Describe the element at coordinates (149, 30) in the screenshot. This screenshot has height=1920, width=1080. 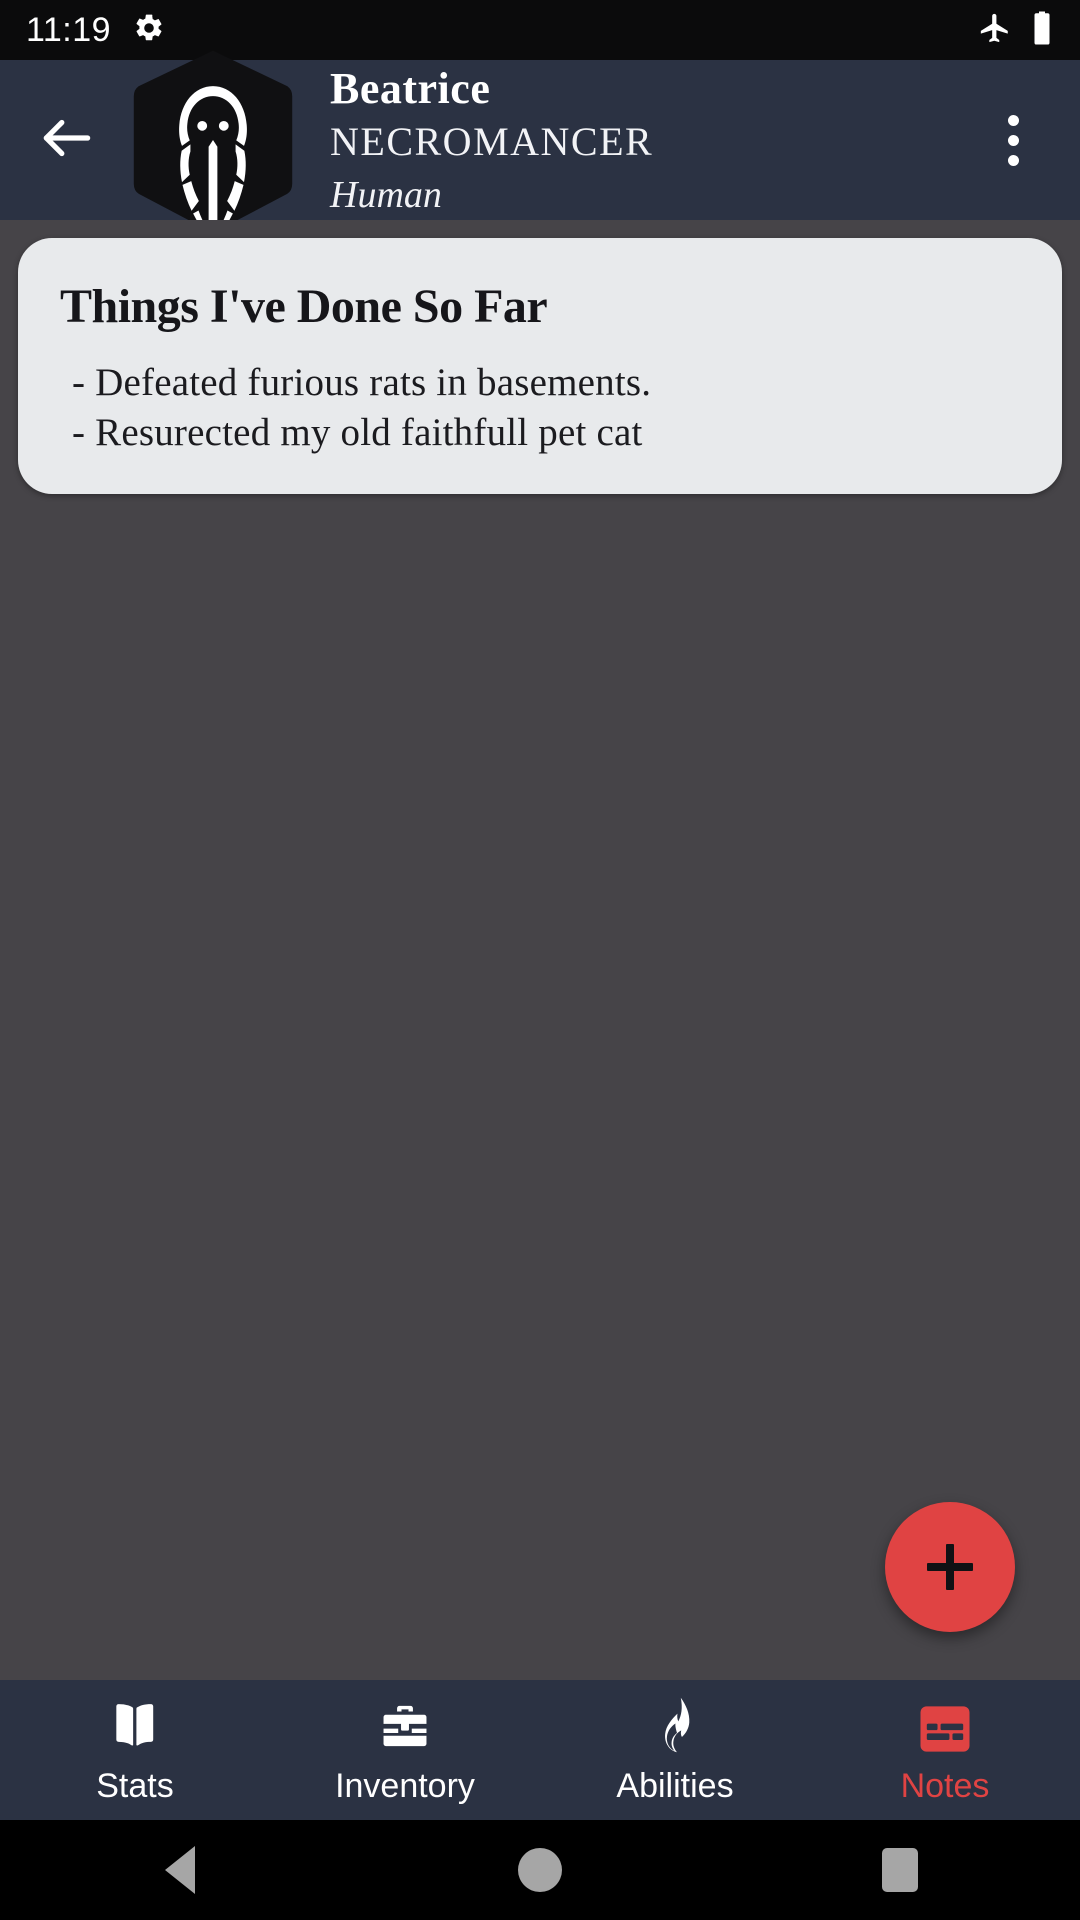
I see `gear-icon` at that location.